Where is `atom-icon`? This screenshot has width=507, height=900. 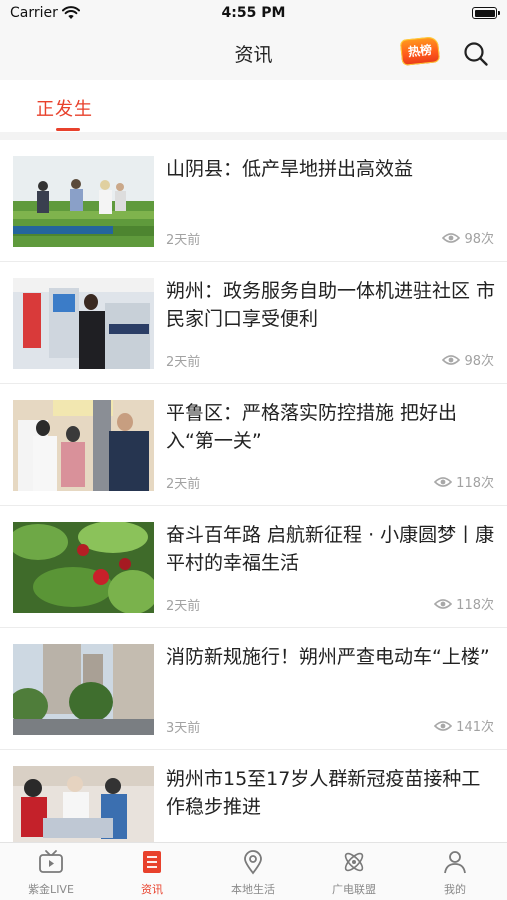
atom-icon is located at coordinates (354, 862).